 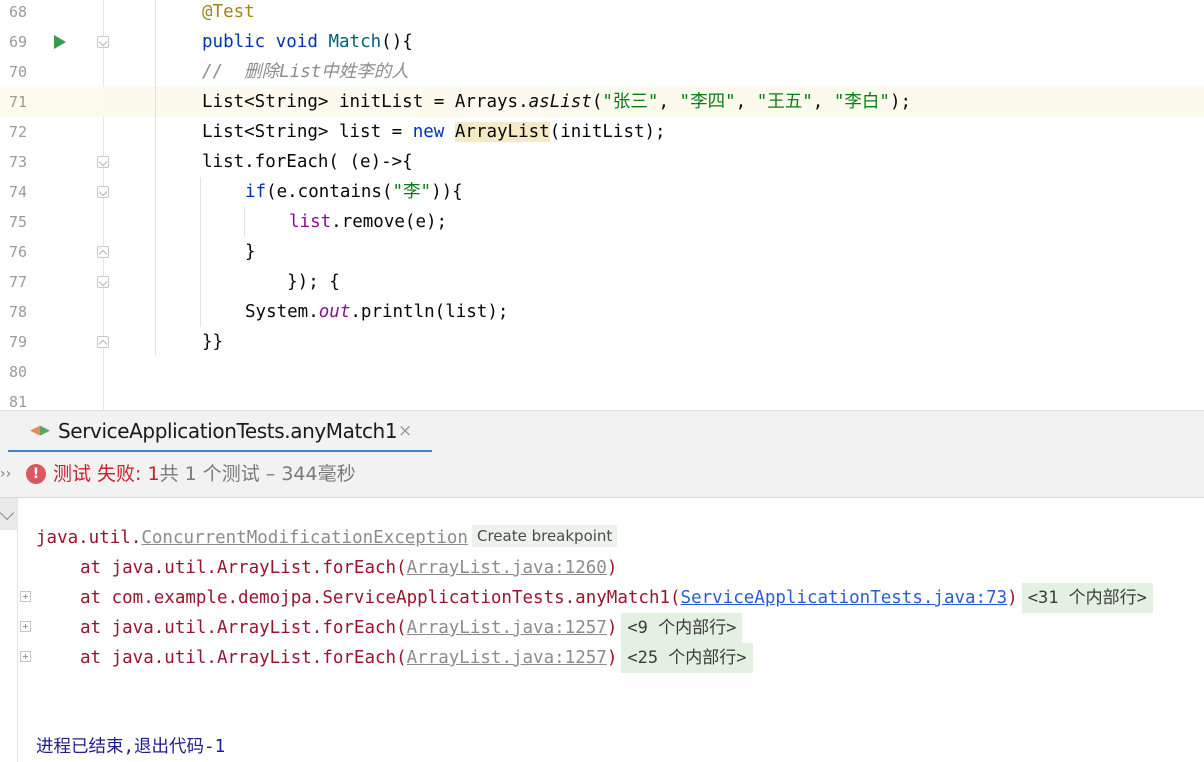 What do you see at coordinates (368, 222) in the screenshot?
I see `code-text: list.remove(e);` at bounding box center [368, 222].